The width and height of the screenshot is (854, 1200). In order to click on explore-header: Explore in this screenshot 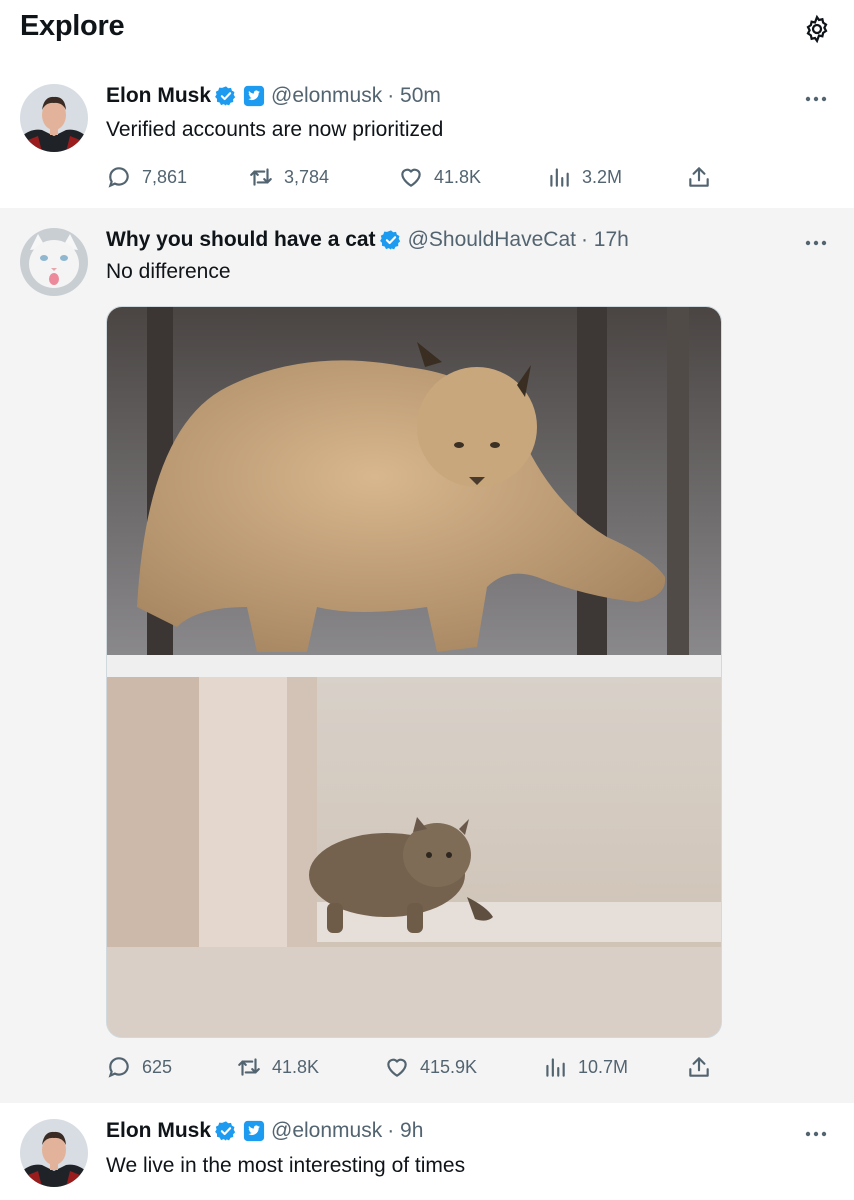, I will do `click(427, 30)`.